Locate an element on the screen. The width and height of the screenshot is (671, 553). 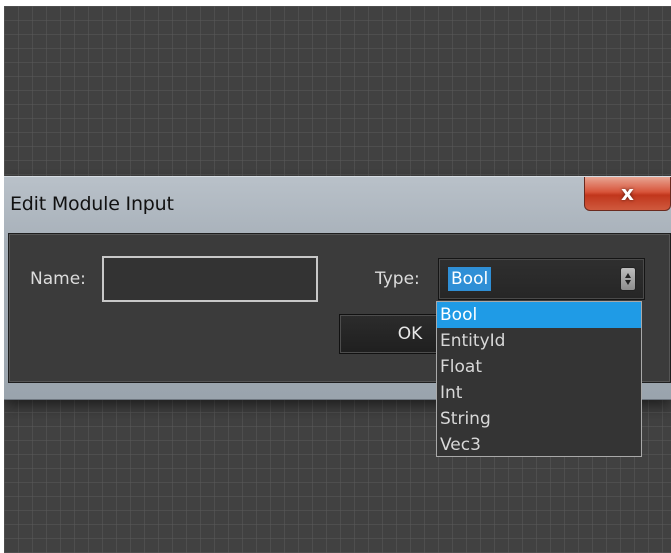
spinner-up-icon is located at coordinates (628, 275).